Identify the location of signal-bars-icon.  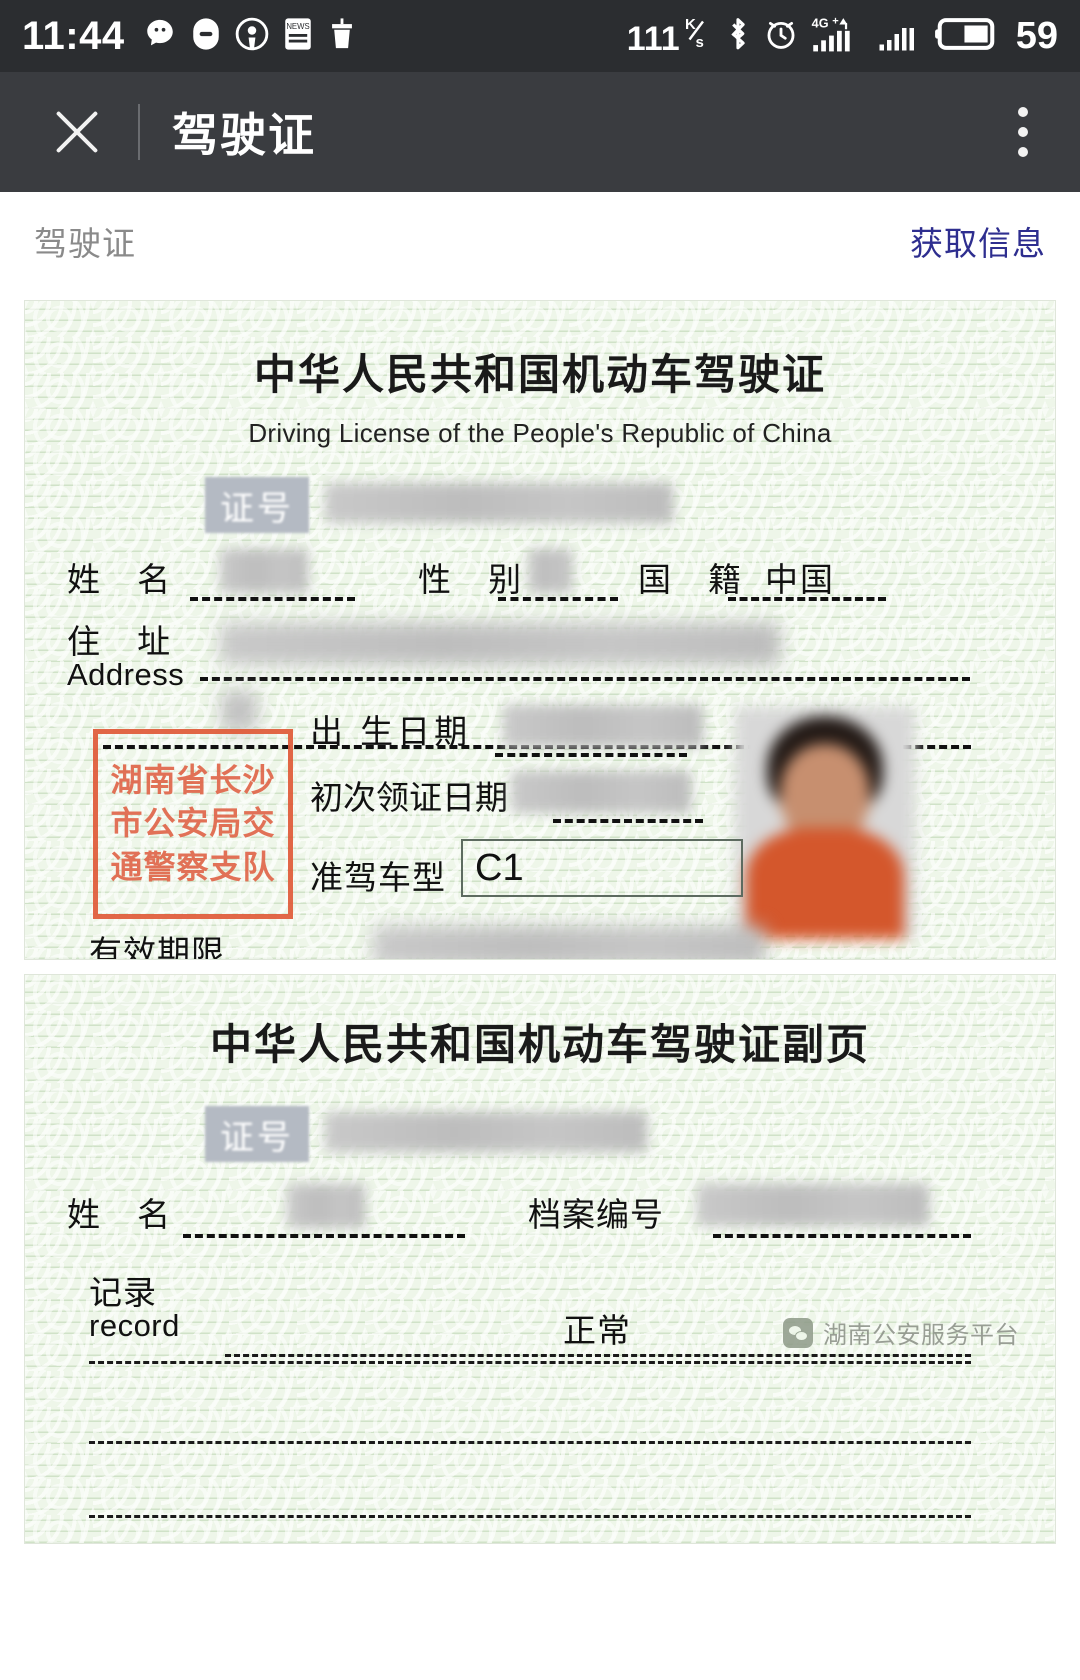
(899, 36).